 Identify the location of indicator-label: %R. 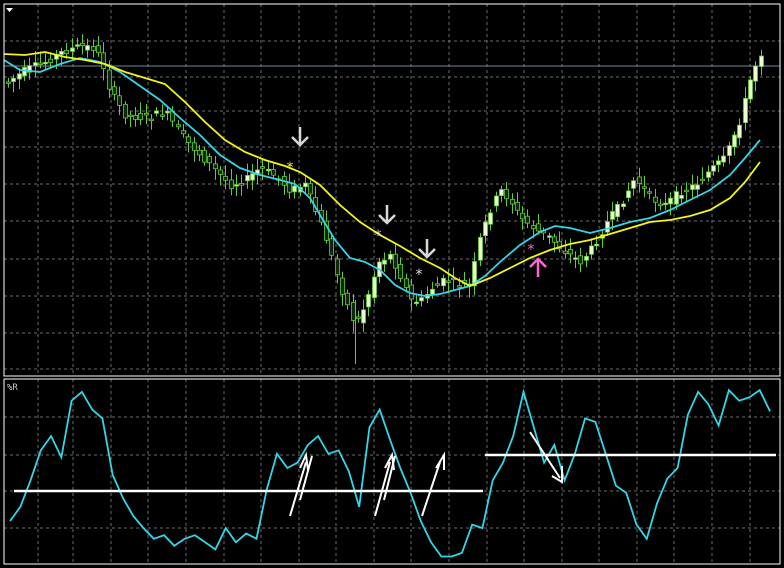
(12, 388).